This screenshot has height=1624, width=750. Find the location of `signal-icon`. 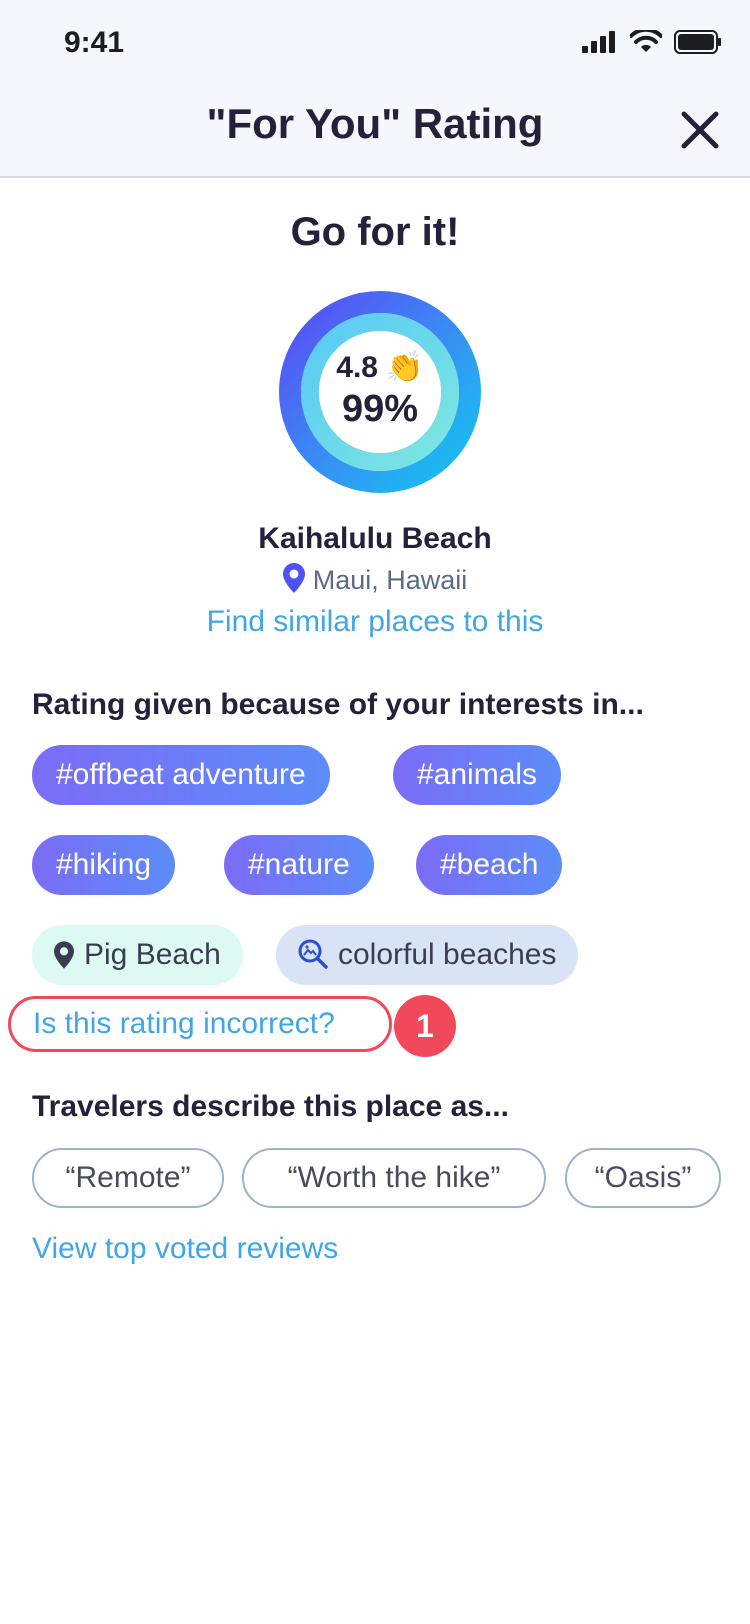

signal-icon is located at coordinates (598, 42).